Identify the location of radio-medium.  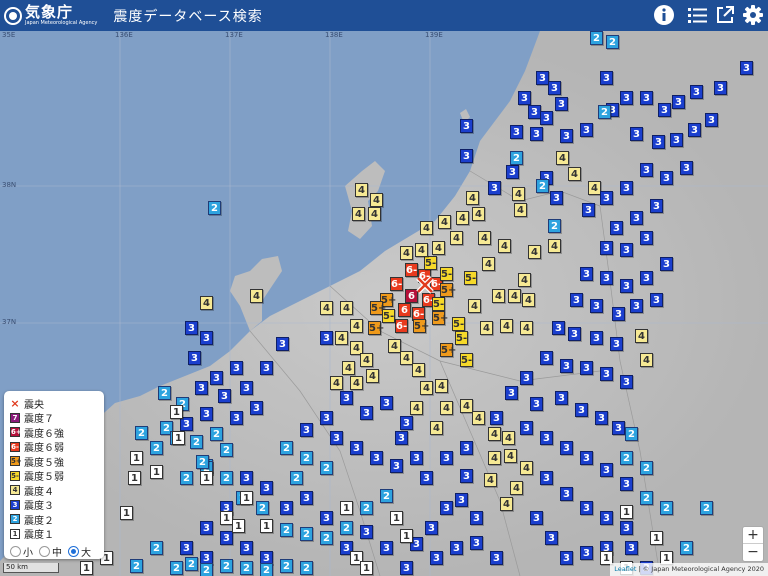
(44, 551).